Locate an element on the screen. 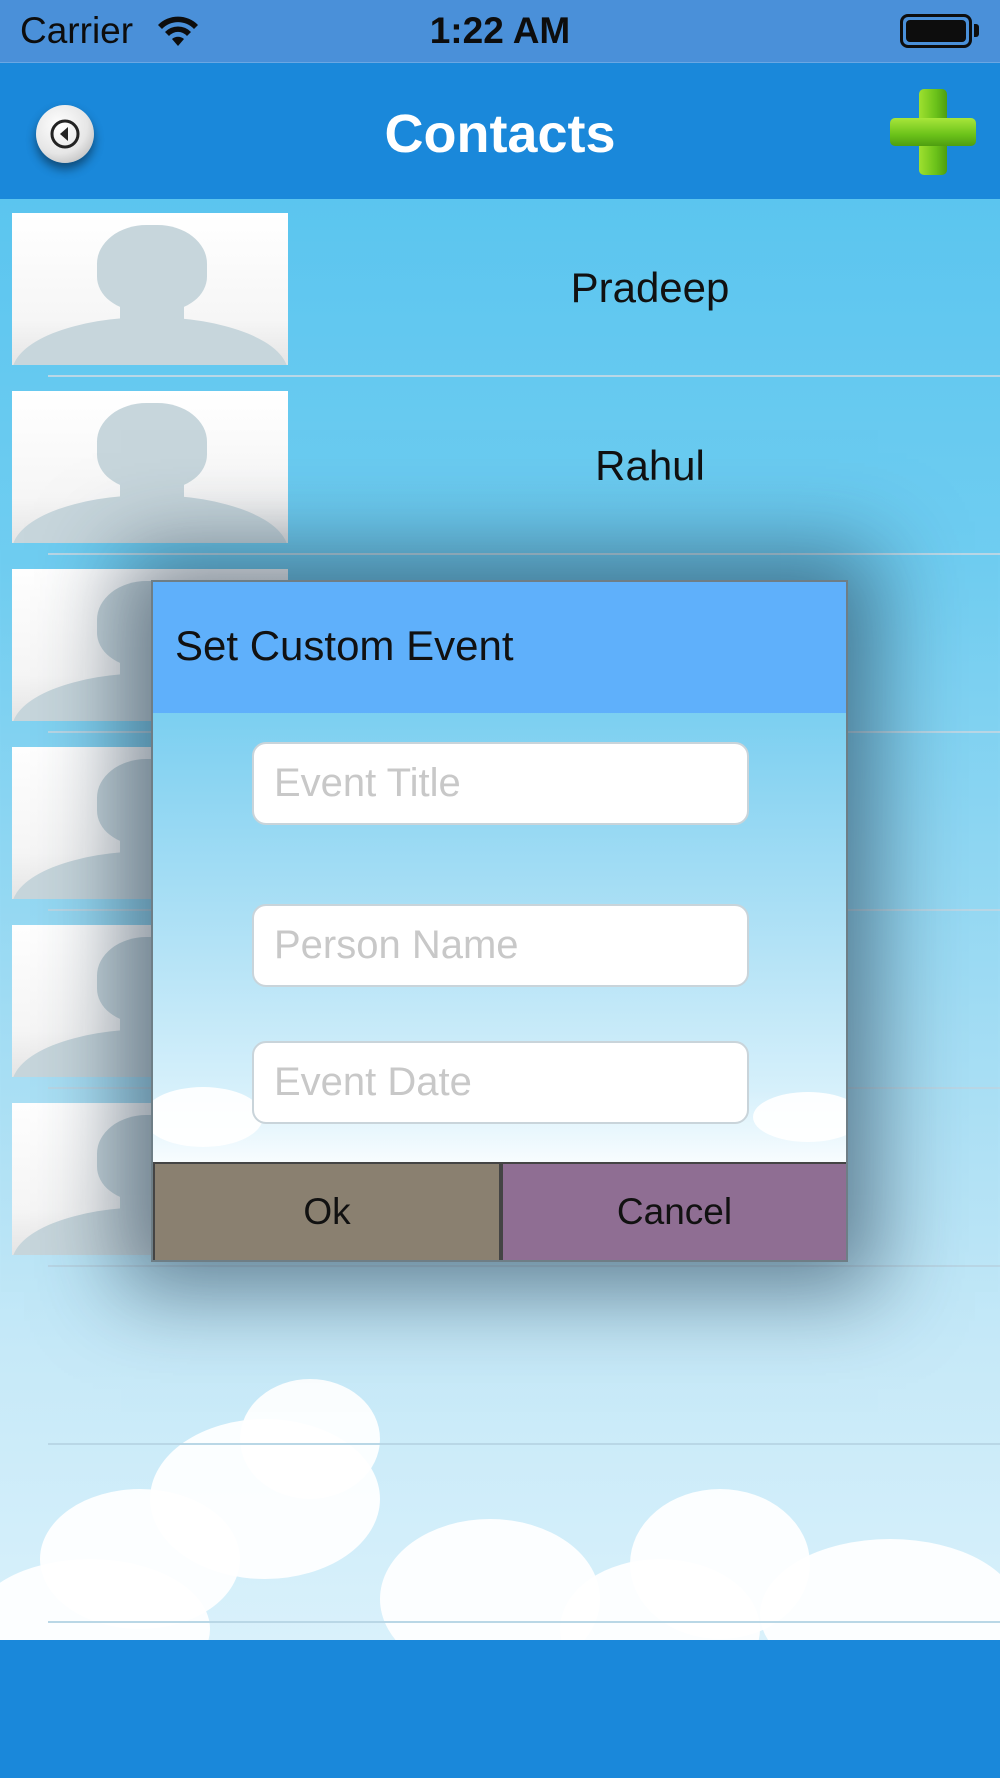  clock: 1:22 AM is located at coordinates (500, 30).